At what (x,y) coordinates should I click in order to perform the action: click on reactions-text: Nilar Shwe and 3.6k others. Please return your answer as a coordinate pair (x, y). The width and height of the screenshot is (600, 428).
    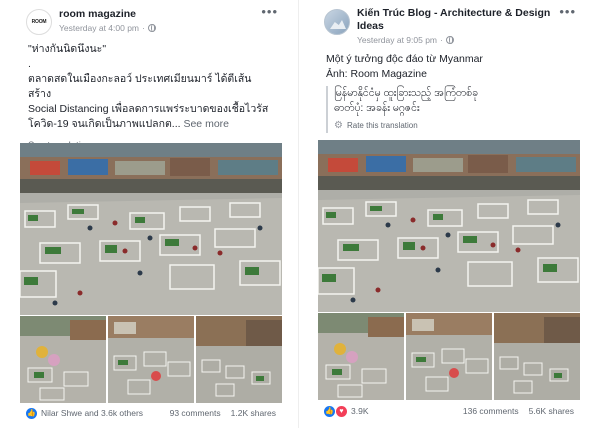
    Looking at the image, I should click on (92, 413).